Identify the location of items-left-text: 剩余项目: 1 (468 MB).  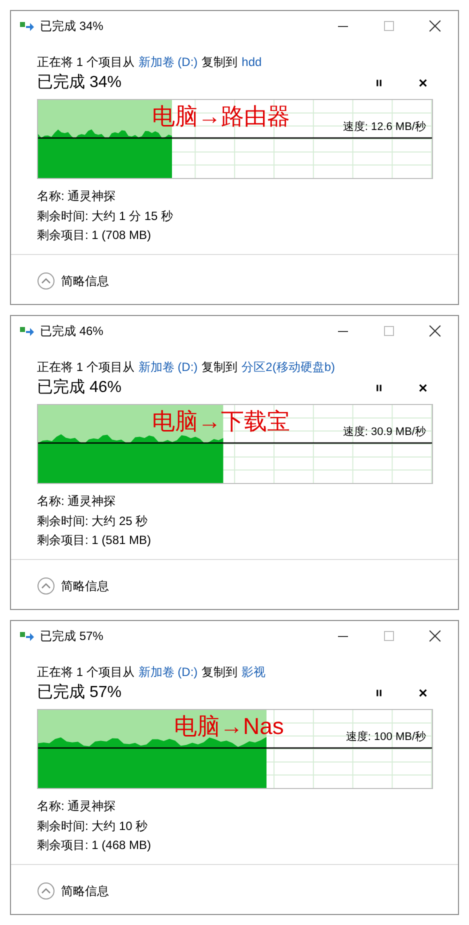
(94, 845).